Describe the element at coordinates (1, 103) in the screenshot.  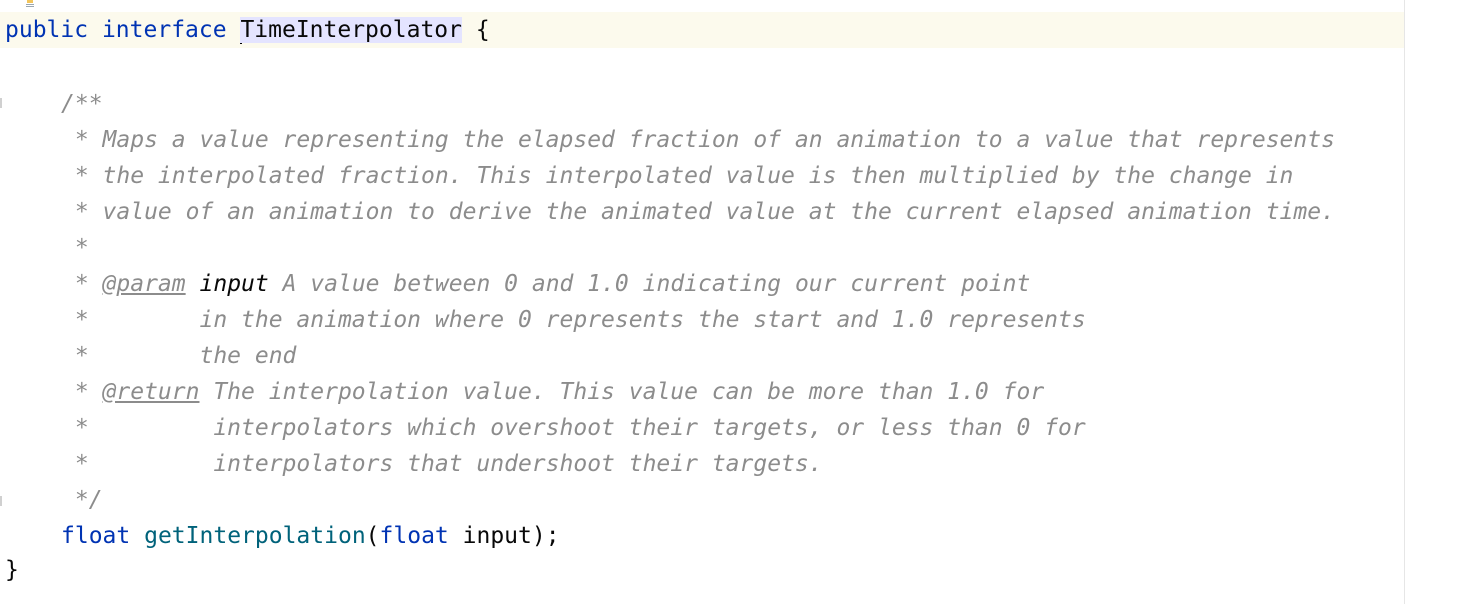
I see `fold-marker-start` at that location.